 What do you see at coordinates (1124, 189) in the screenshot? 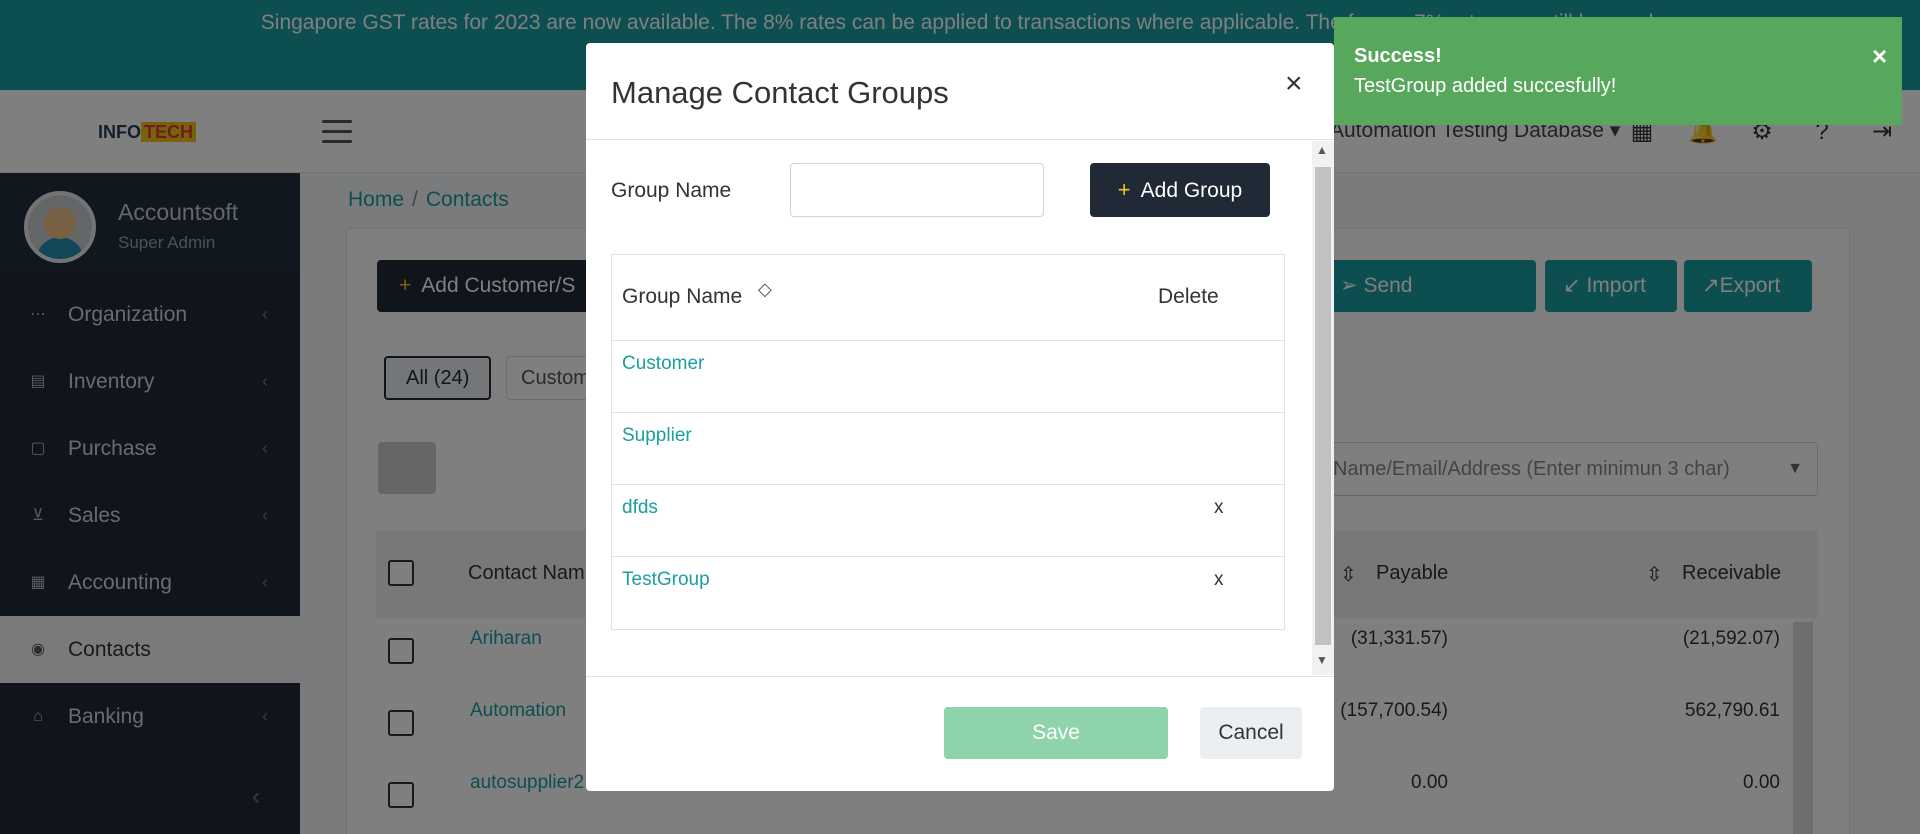
I see `plus-icon: +` at bounding box center [1124, 189].